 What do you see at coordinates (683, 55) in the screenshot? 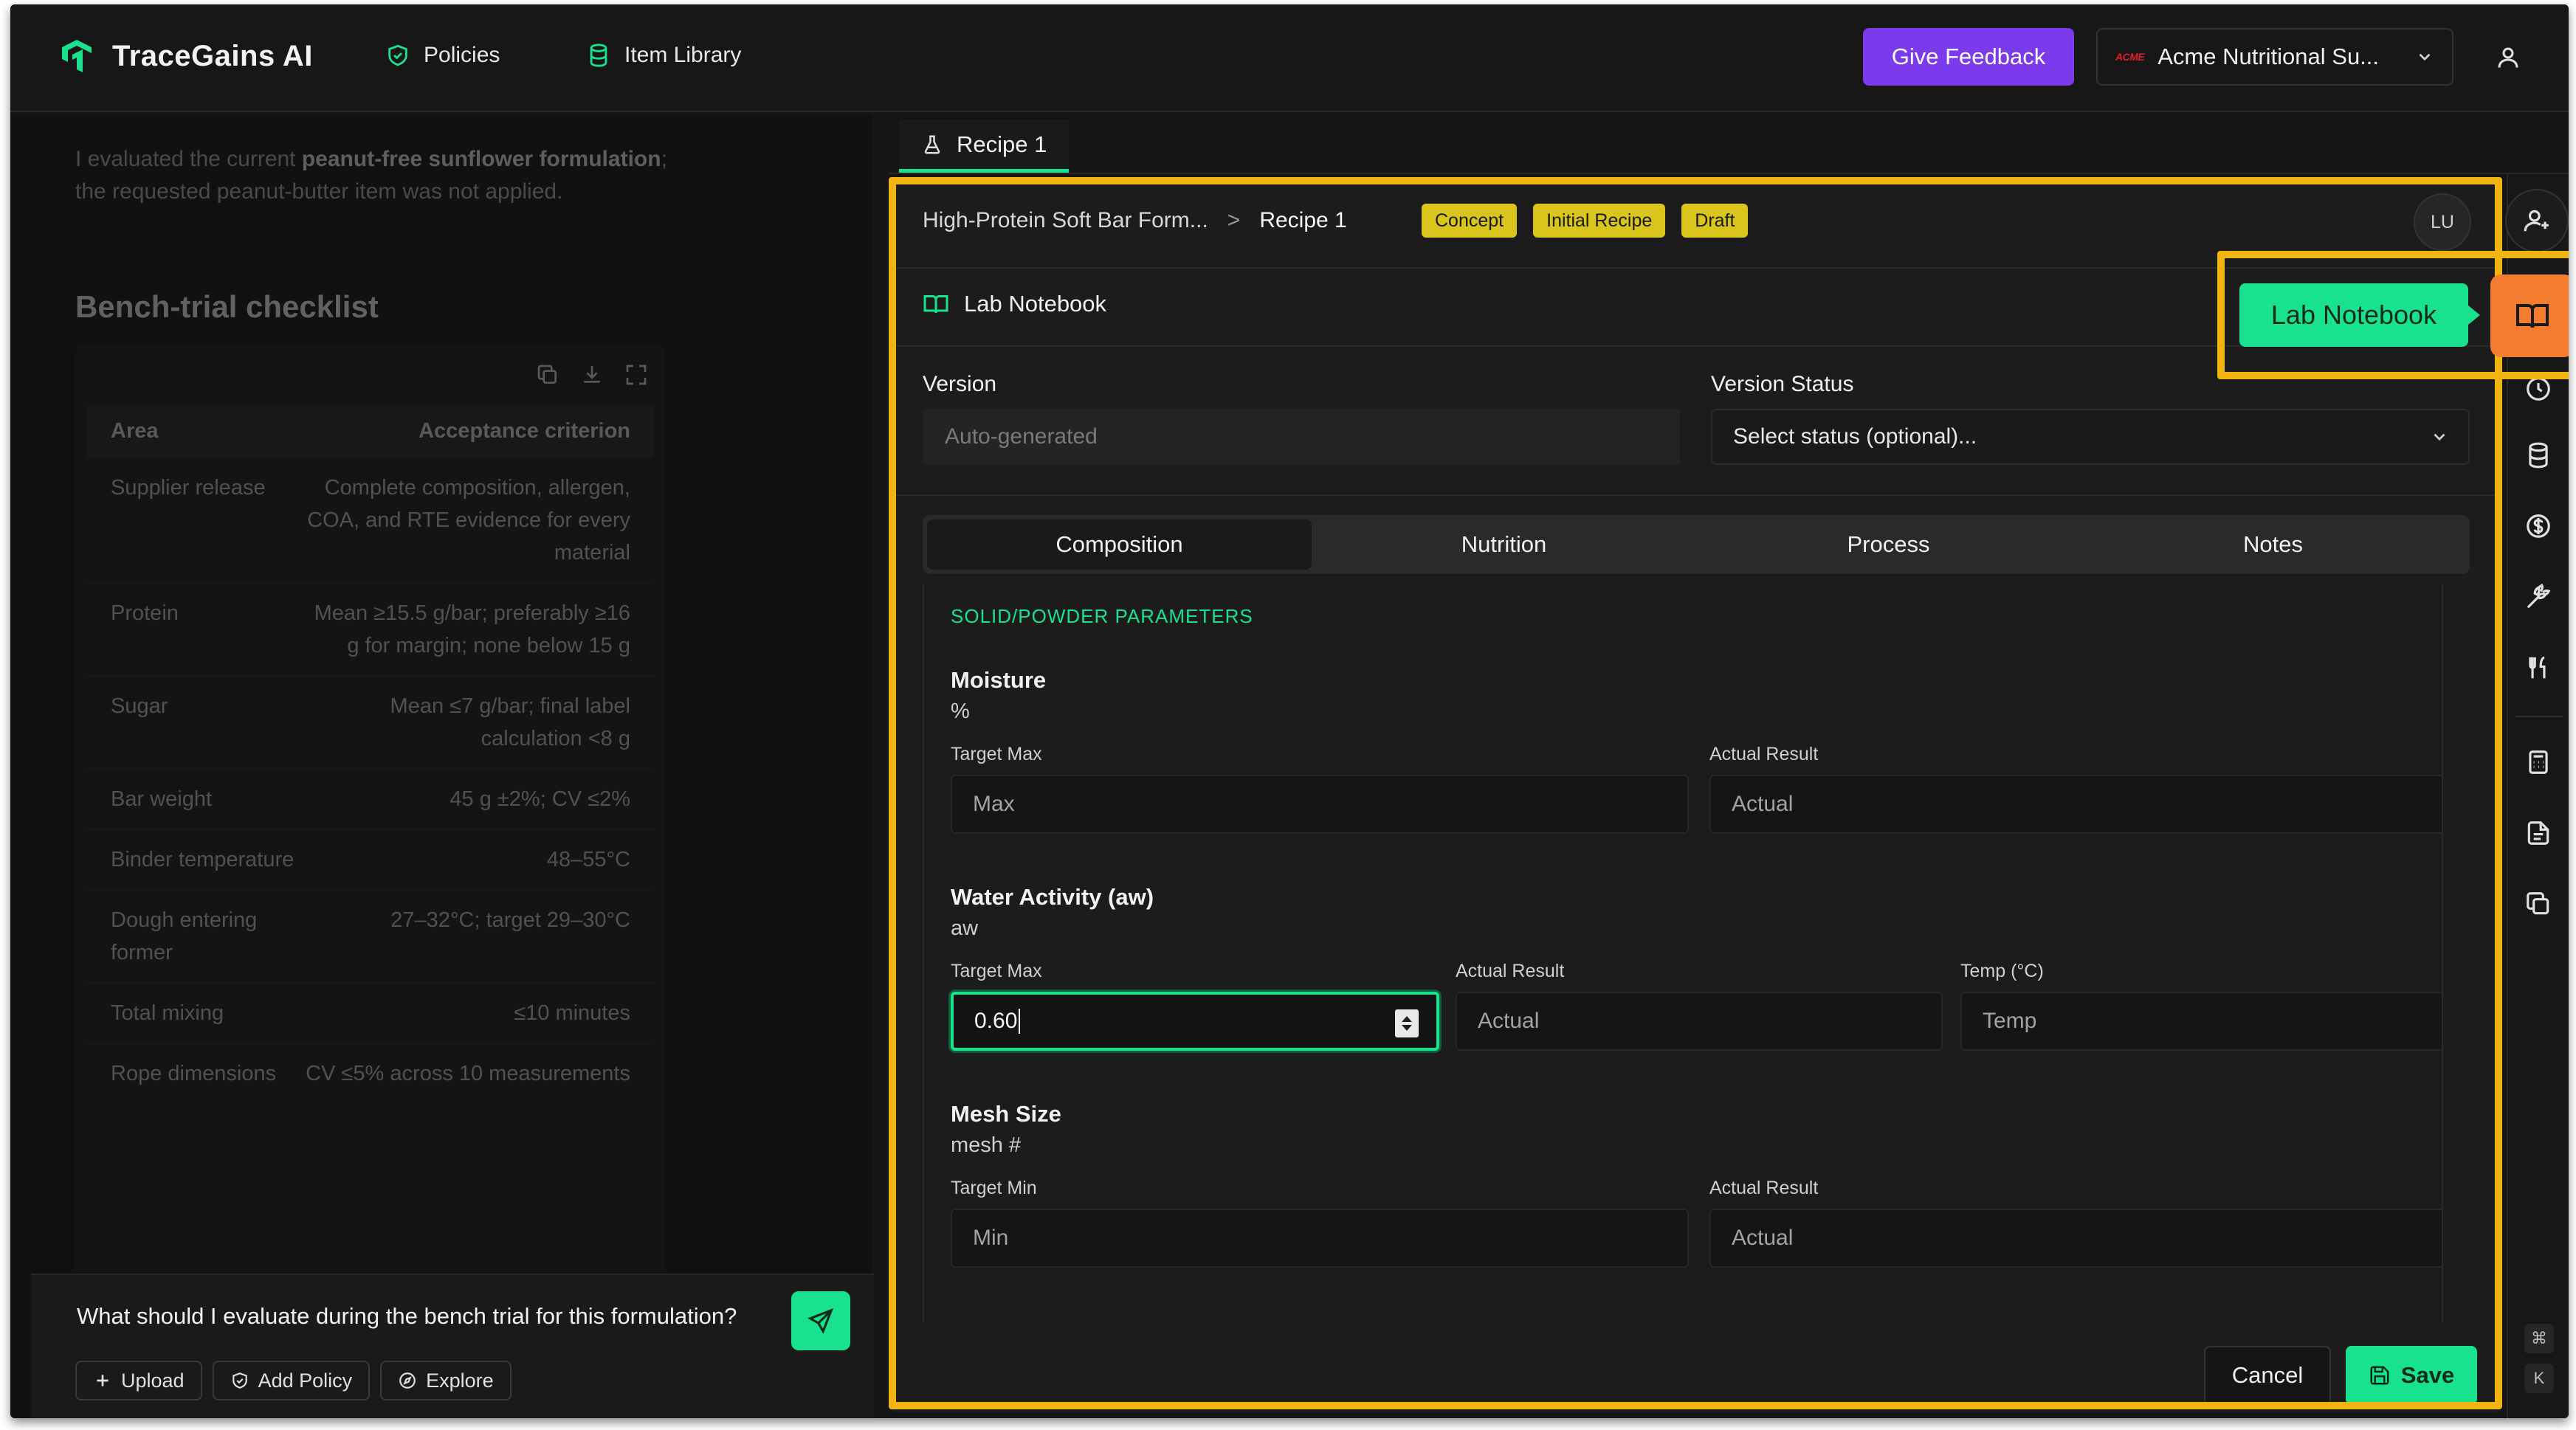
I see `nav-item-library-label: Item Library` at bounding box center [683, 55].